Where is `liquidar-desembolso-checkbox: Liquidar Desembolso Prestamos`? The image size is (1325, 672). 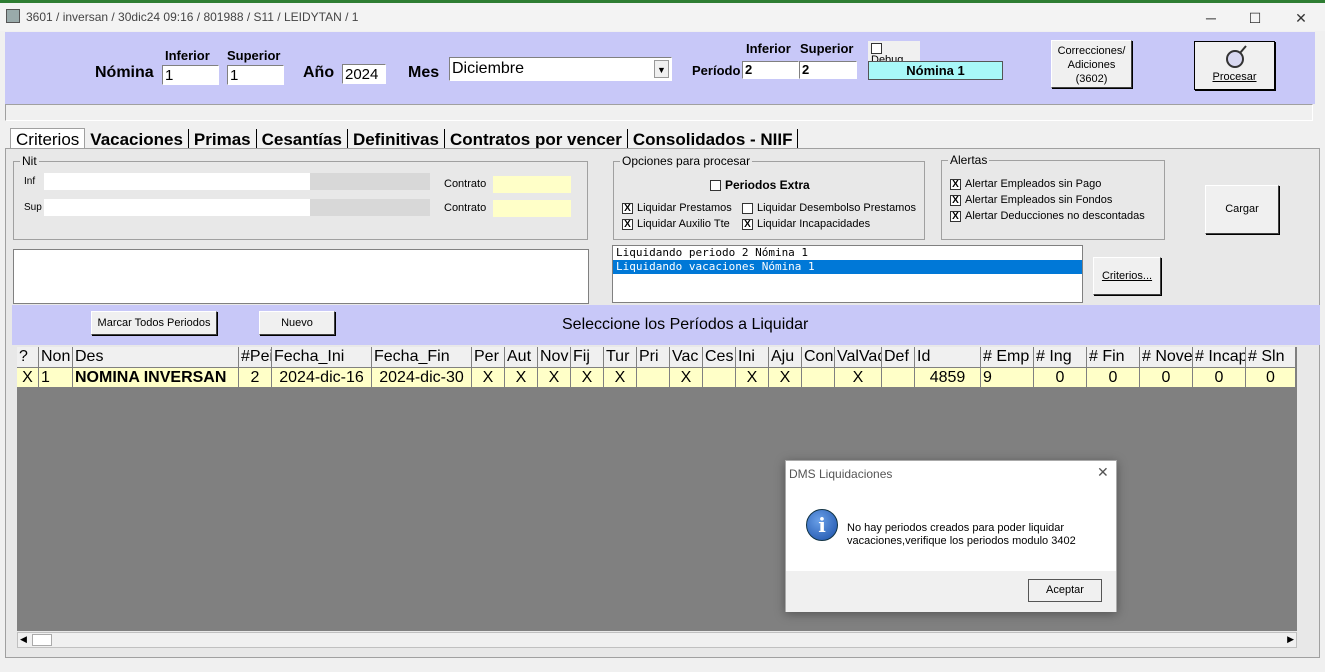
liquidar-desembolso-checkbox: Liquidar Desembolso Prestamos is located at coordinates (829, 208).